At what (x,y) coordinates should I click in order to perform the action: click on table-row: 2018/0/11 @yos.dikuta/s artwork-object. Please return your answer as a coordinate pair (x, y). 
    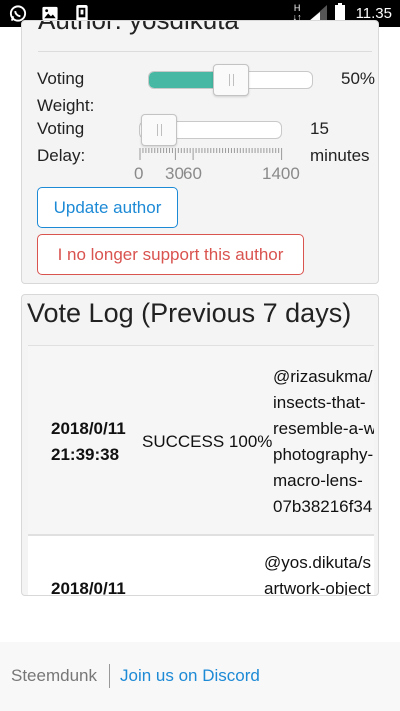
    Looking at the image, I should click on (201, 565).